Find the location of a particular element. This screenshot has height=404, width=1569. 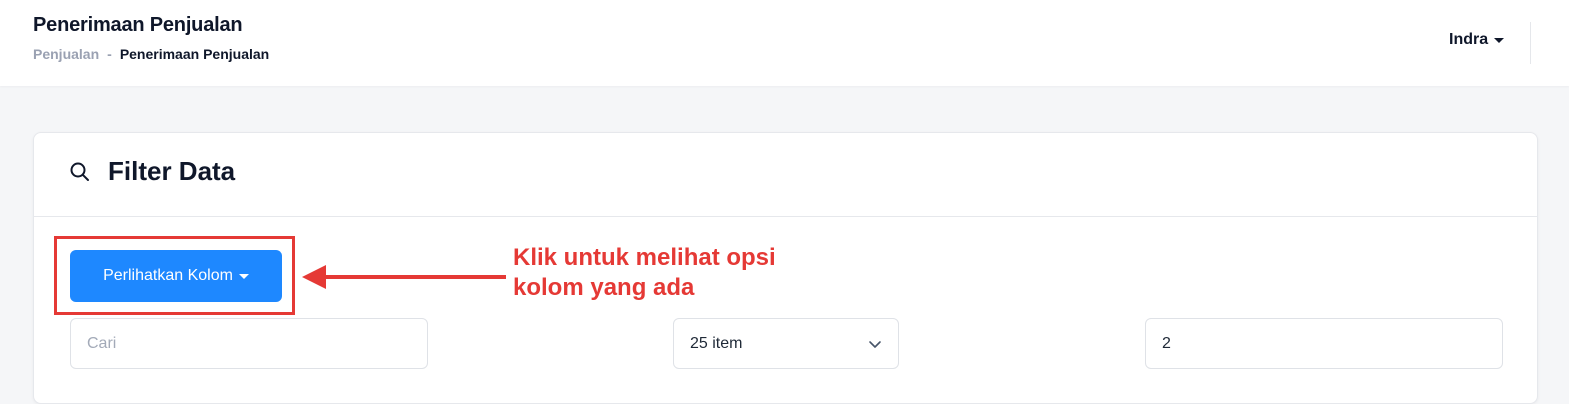

page-size-select: 25 item is located at coordinates (786, 343).